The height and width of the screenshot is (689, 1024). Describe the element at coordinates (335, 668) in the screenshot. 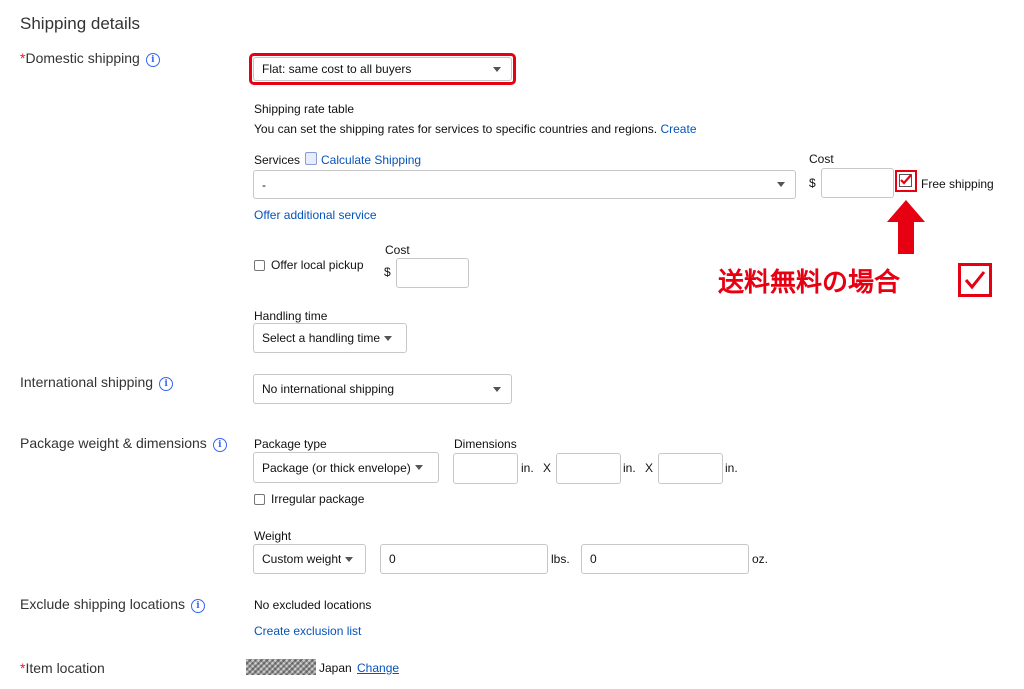

I see `item-location-country: Japan` at that location.